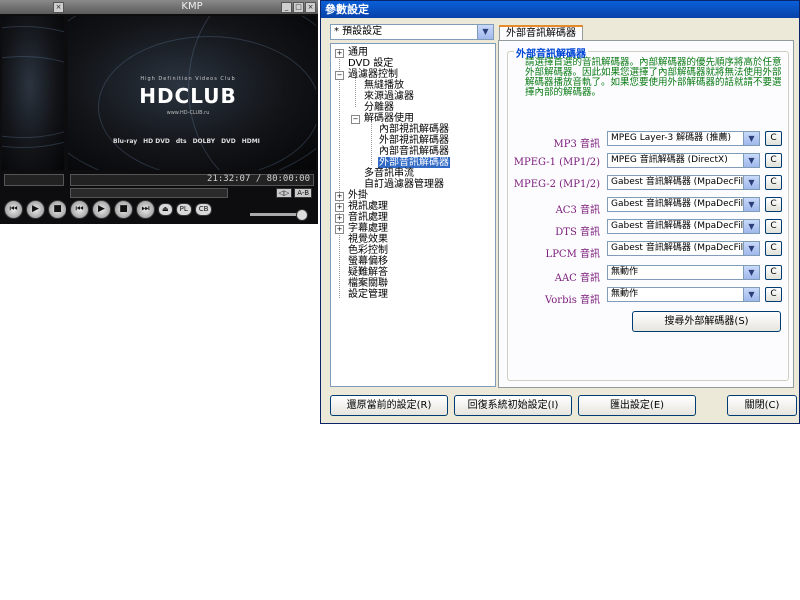  I want to click on tree-item-multi-audio: 多音訊串流, so click(389, 173).